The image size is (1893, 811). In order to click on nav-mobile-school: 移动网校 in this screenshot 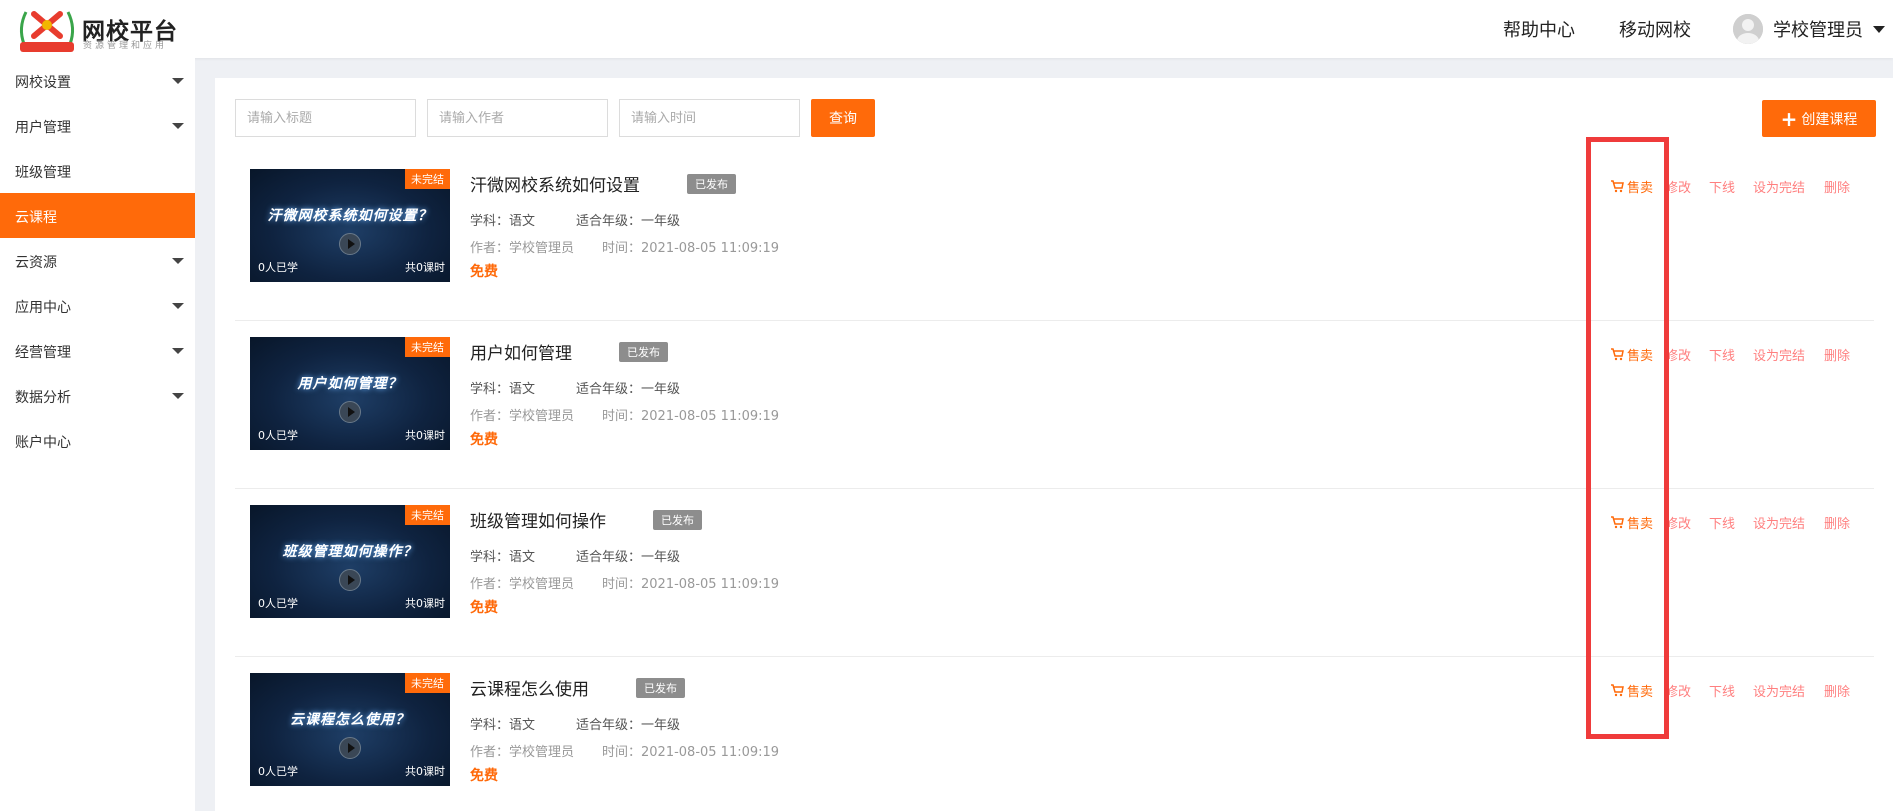, I will do `click(1655, 29)`.